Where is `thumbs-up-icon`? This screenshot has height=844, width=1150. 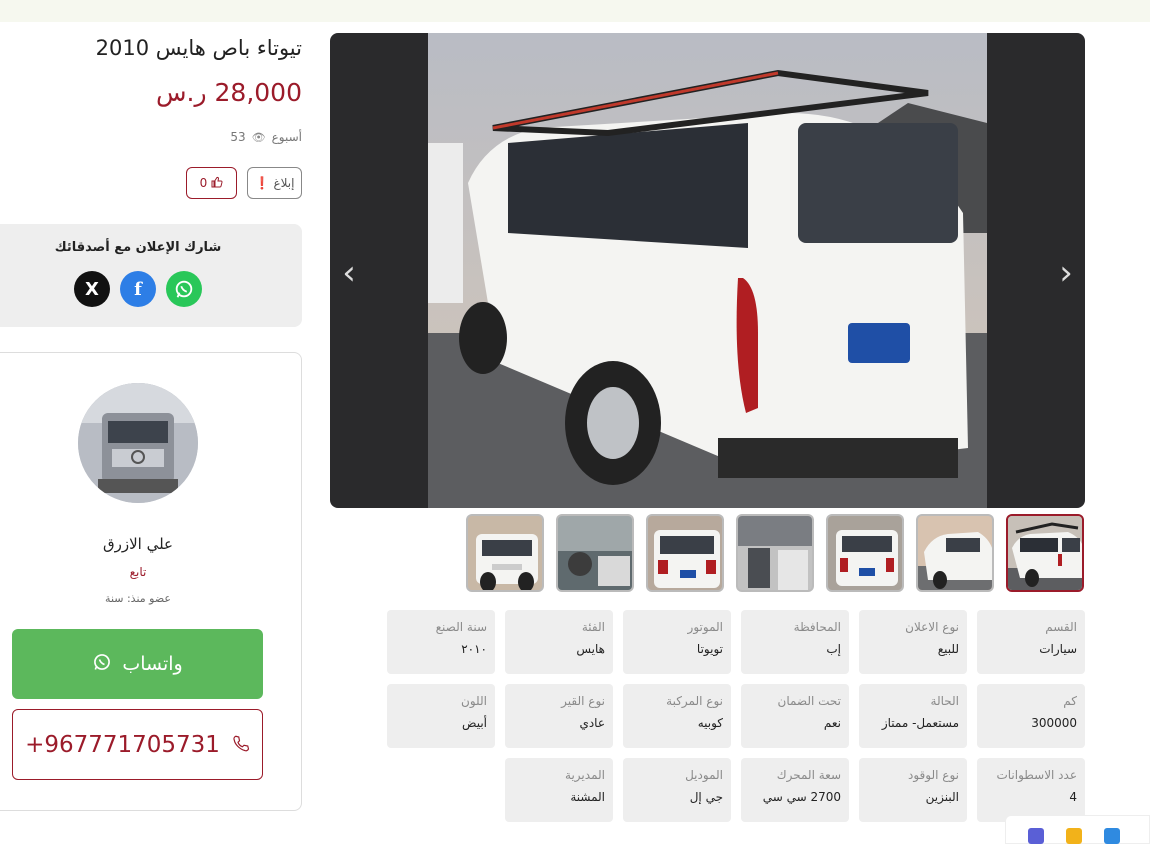 thumbs-up-icon is located at coordinates (217, 183).